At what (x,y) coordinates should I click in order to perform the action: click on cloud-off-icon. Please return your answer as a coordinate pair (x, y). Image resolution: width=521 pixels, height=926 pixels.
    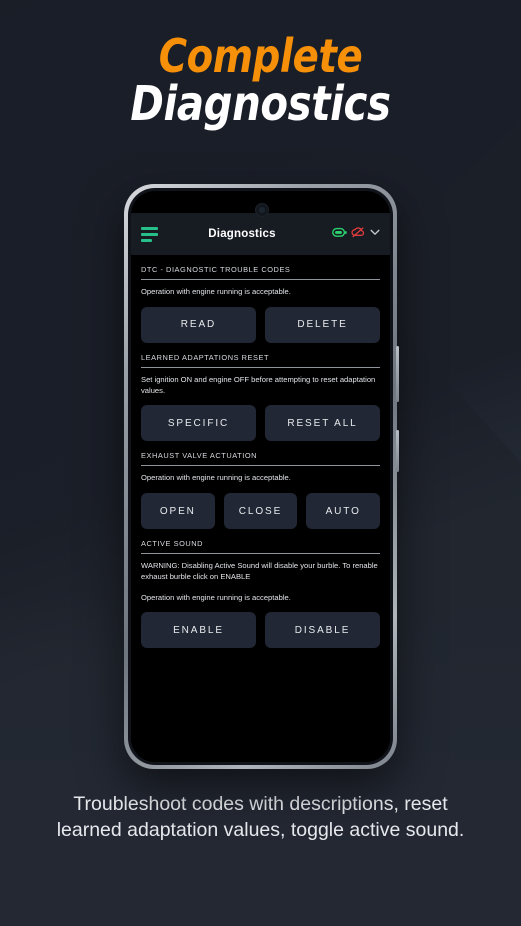
    Looking at the image, I should click on (358, 234).